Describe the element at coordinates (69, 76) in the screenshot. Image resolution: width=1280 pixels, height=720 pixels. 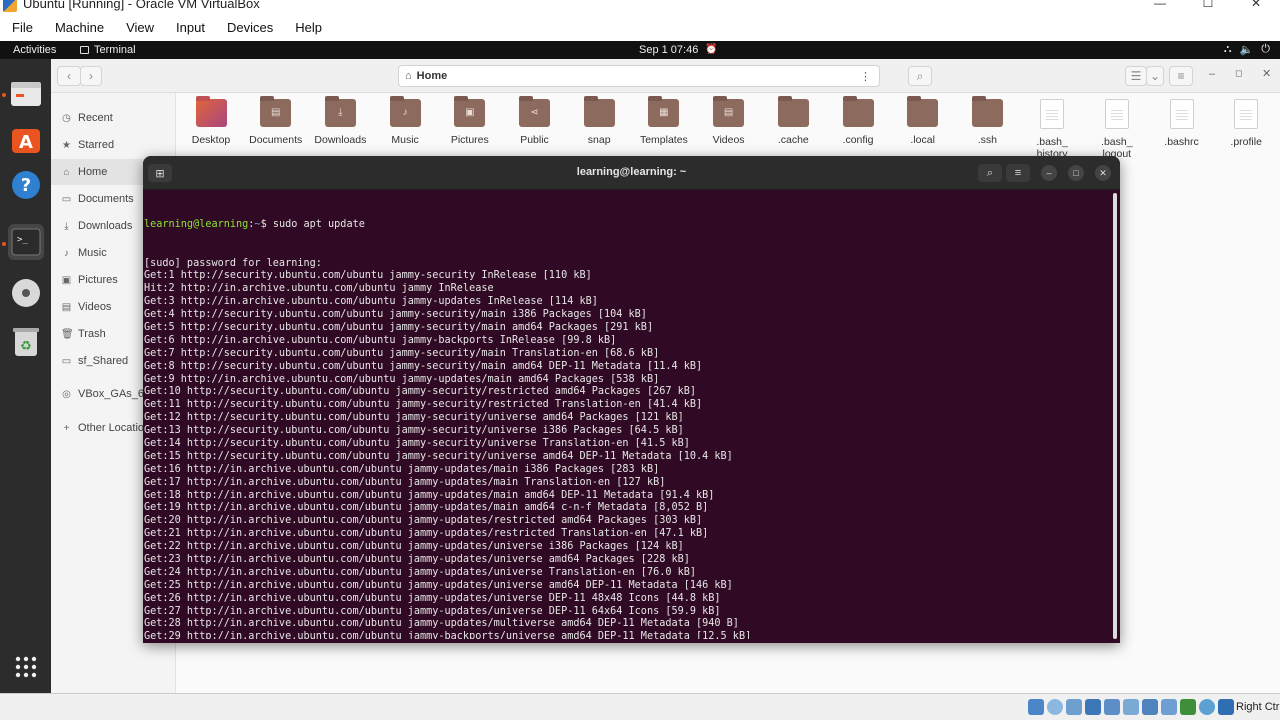
I see `back-button: ‹` at that location.